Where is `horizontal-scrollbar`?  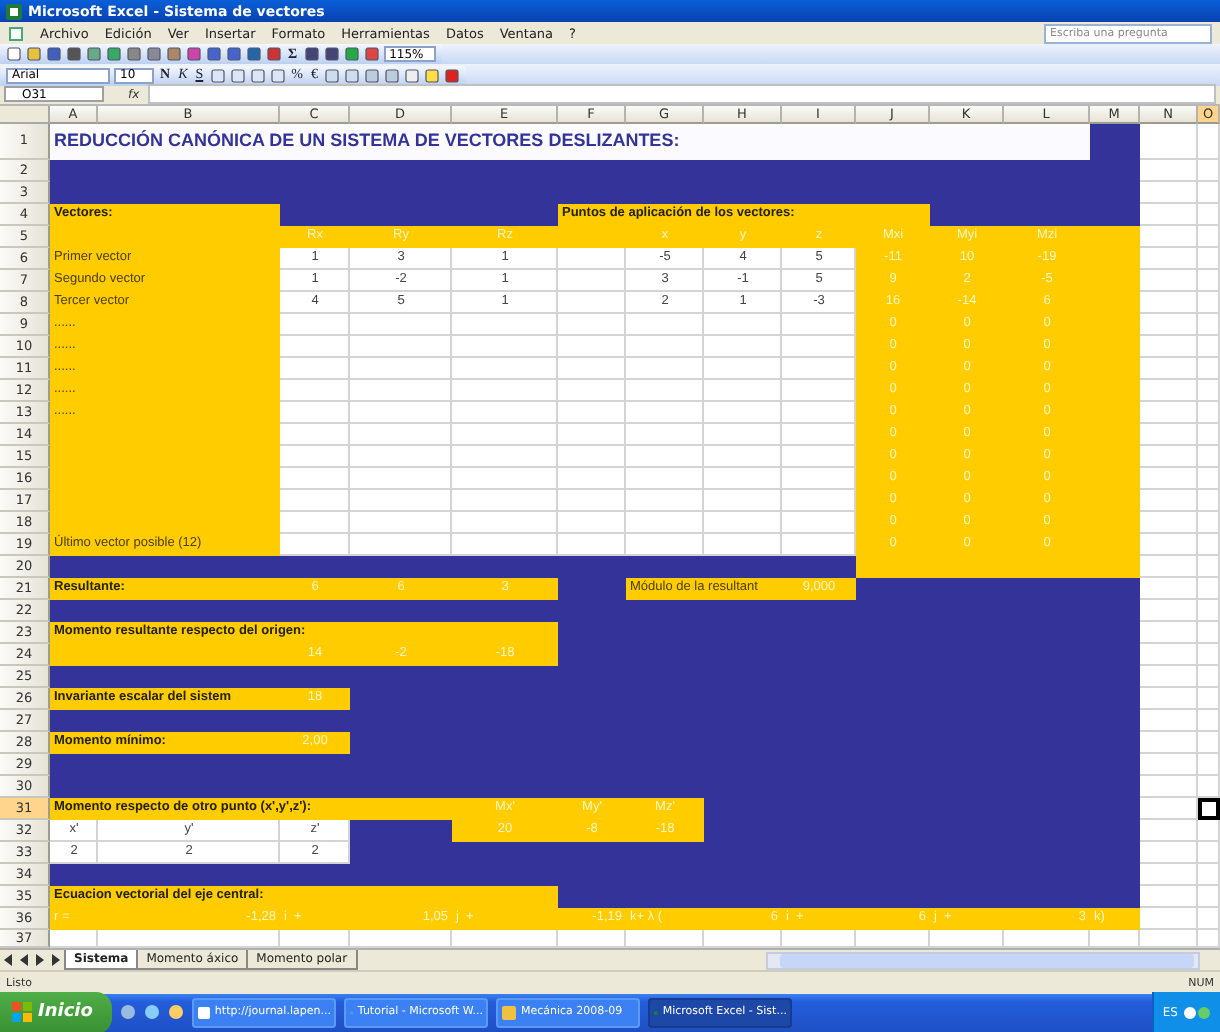
horizontal-scrollbar is located at coordinates (983, 960).